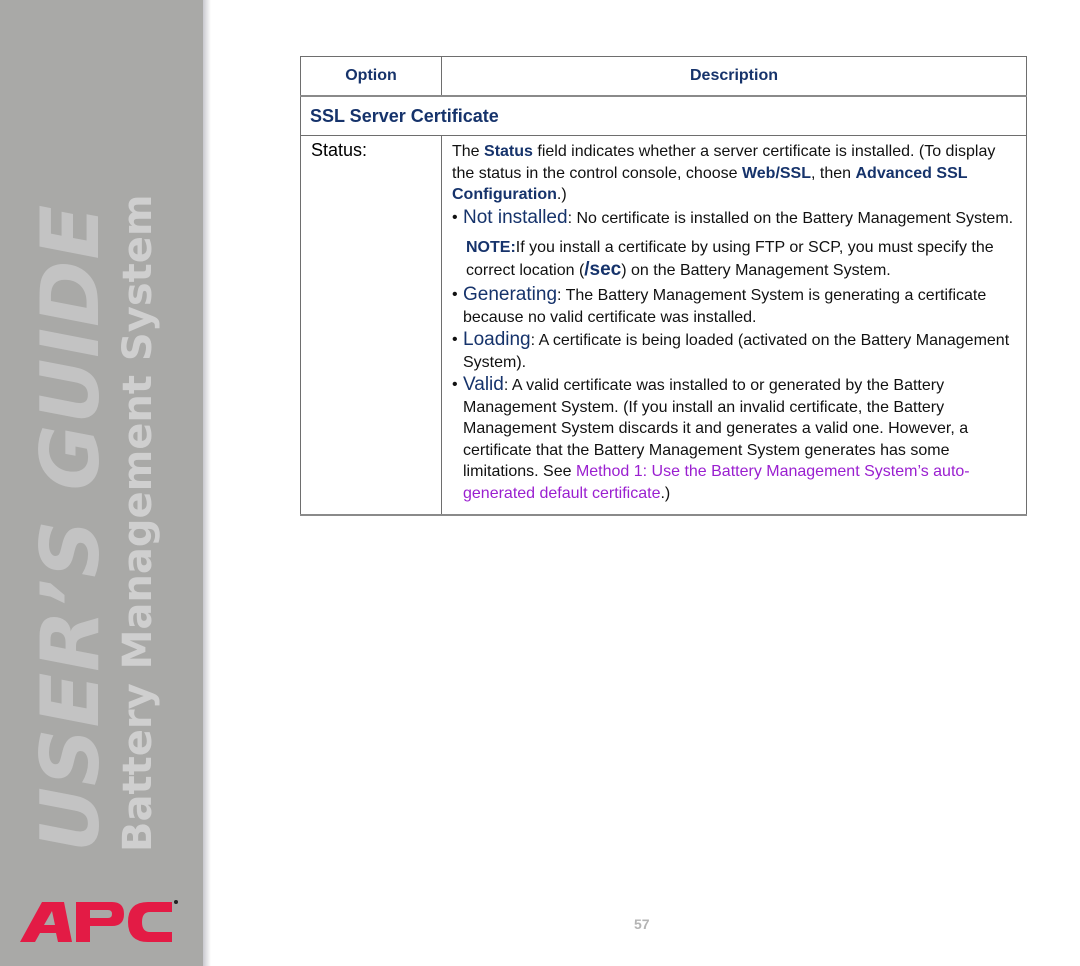 Image resolution: width=1080 pixels, height=966 pixels. I want to click on registered-mark-icon, so click(176, 902).